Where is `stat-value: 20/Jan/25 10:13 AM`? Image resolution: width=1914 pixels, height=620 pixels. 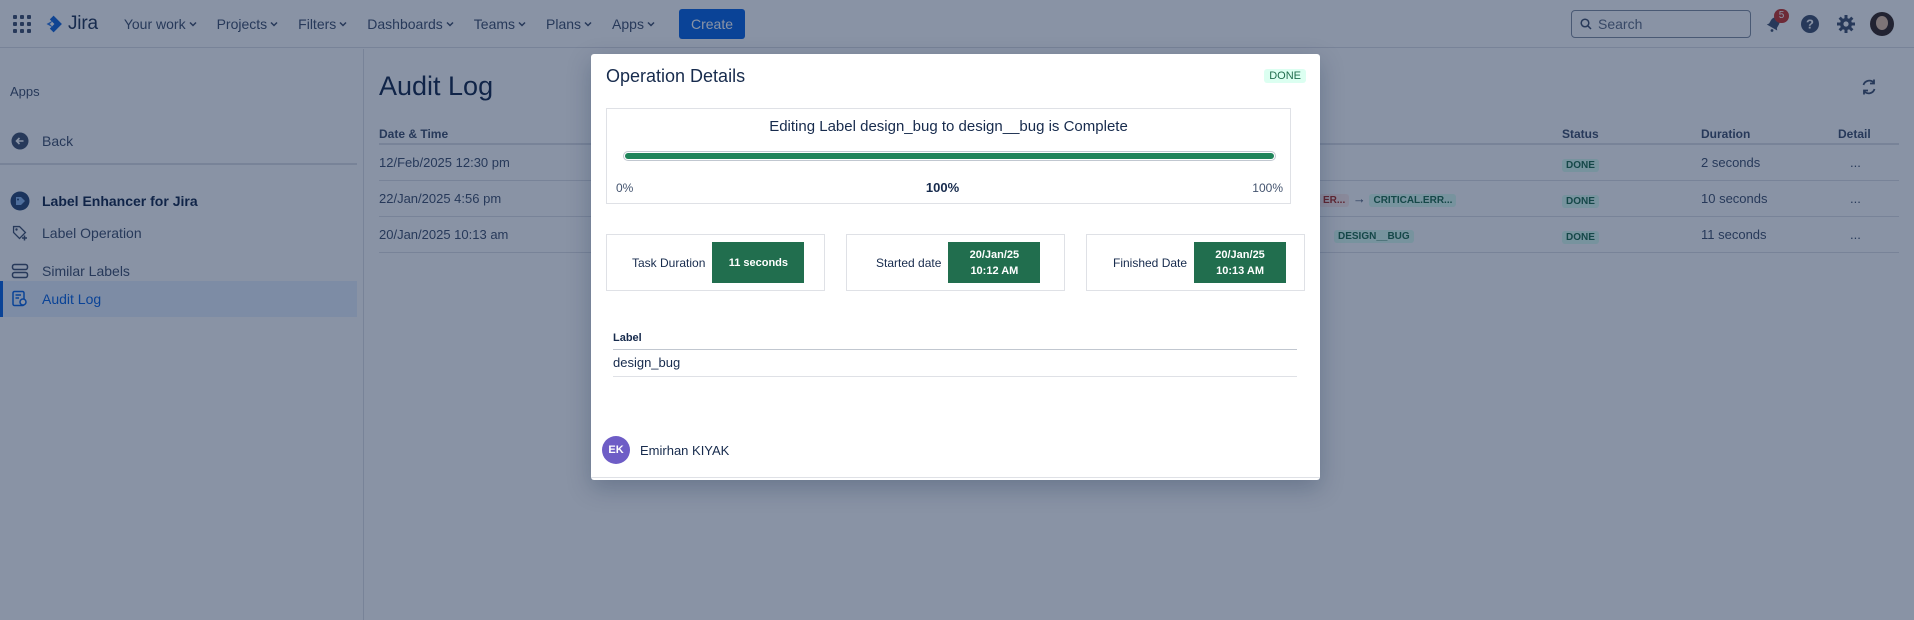
stat-value: 20/Jan/25 10:13 AM is located at coordinates (1240, 262).